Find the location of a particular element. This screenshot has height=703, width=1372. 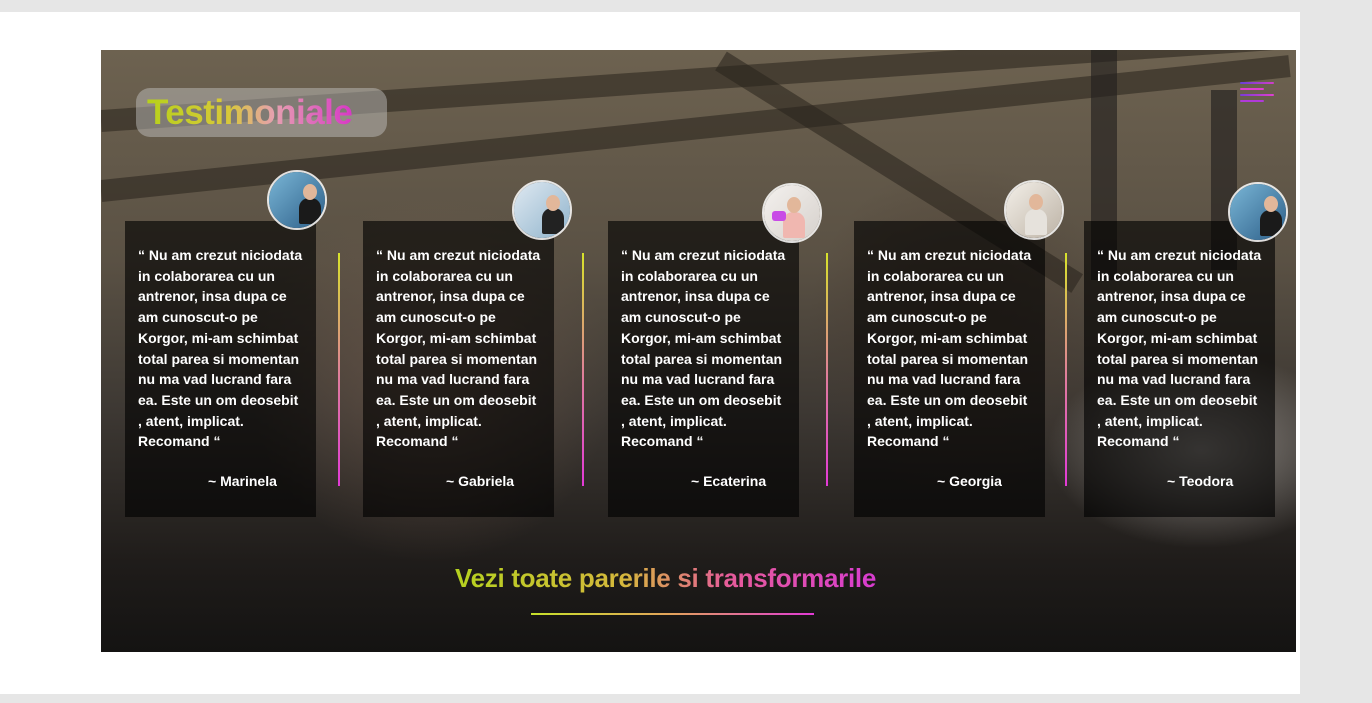

testimonial-author: ~ Georgia is located at coordinates (969, 481).